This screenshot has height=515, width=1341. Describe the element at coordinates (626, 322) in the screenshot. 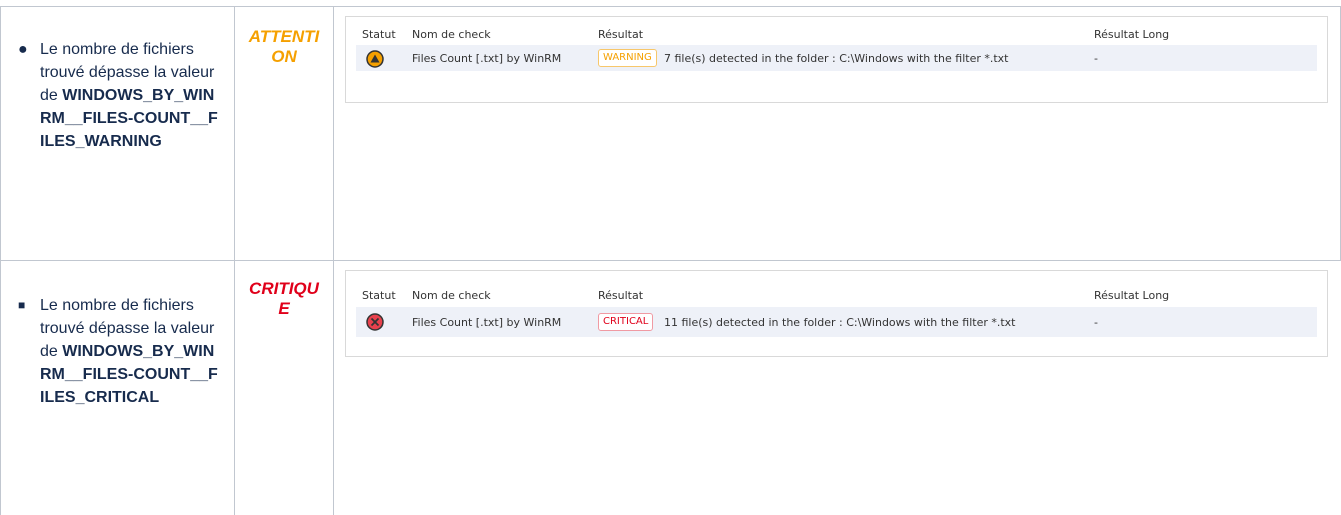

I see `status-badge: CRITICAL` at that location.